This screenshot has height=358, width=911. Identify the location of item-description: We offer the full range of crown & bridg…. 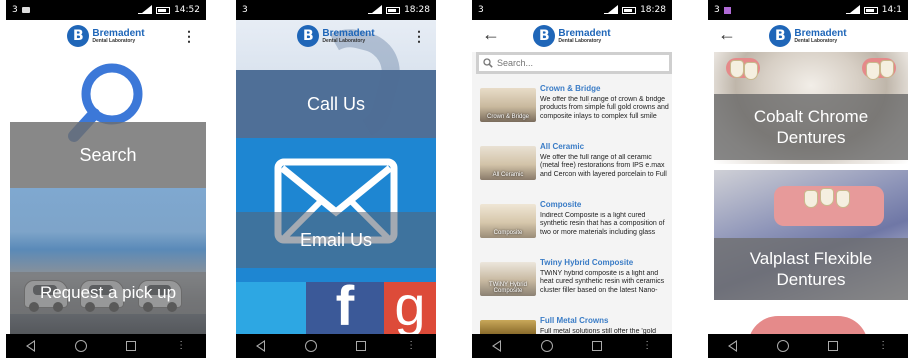
(604, 108).